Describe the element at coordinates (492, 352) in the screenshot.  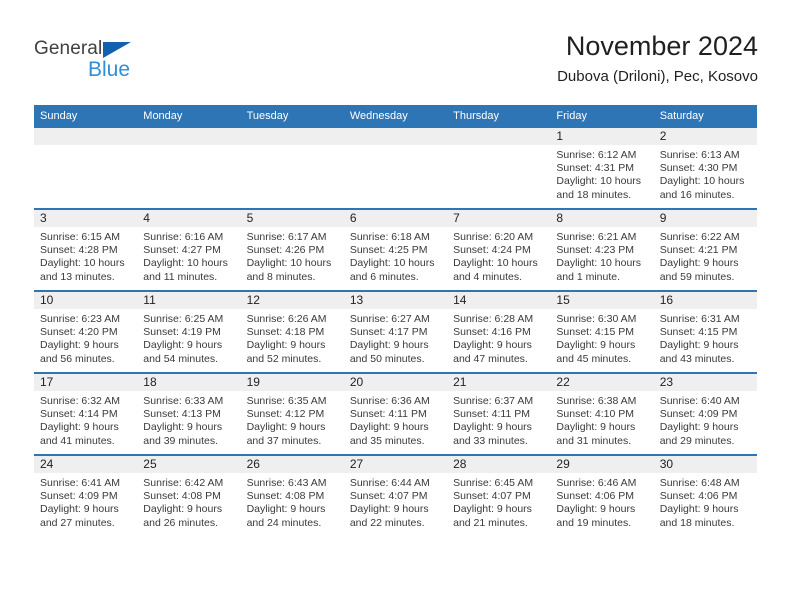
I see `daylight-text: Daylight: 9 hours and 47 minutes.` at that location.